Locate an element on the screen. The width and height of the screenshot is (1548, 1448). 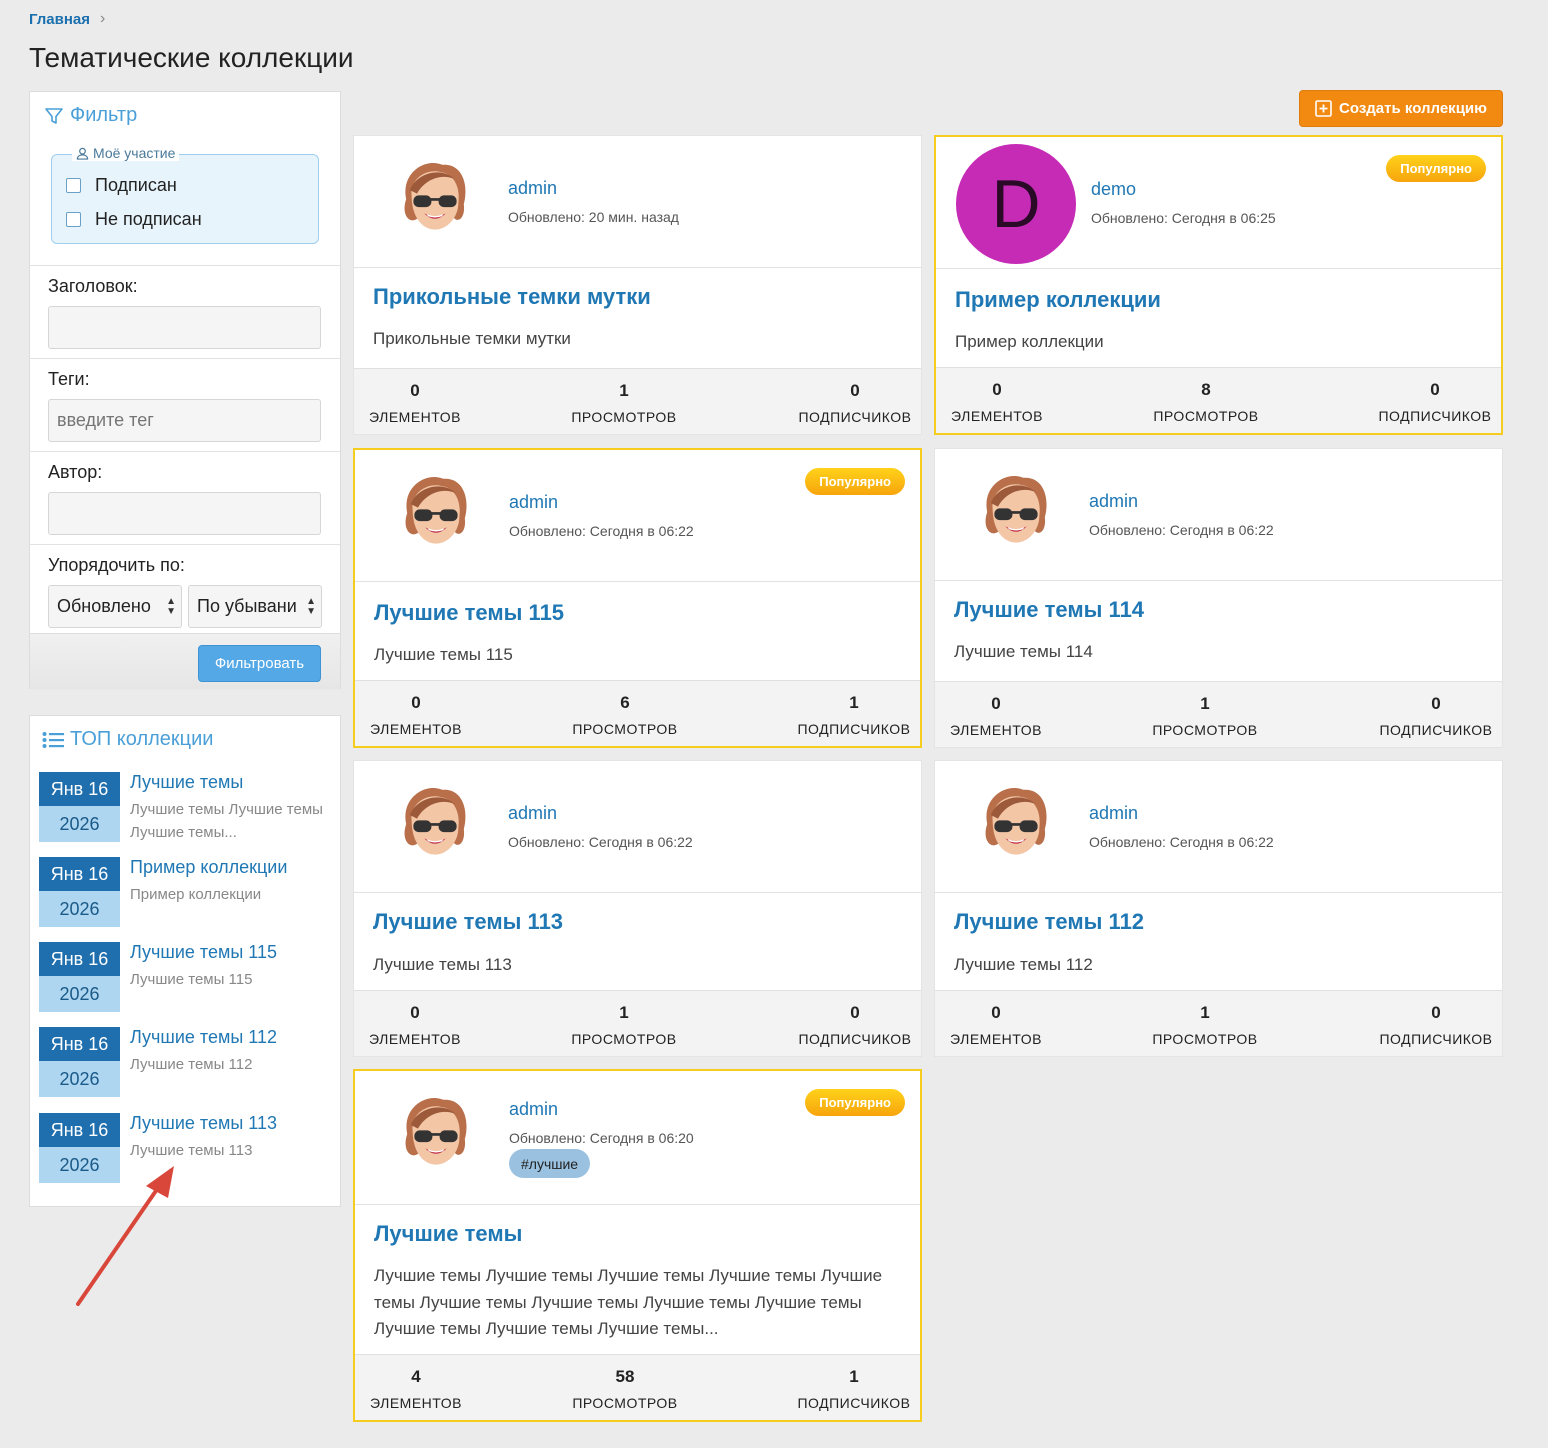
breadcrumb-home-link: Главная is located at coordinates (59, 19).